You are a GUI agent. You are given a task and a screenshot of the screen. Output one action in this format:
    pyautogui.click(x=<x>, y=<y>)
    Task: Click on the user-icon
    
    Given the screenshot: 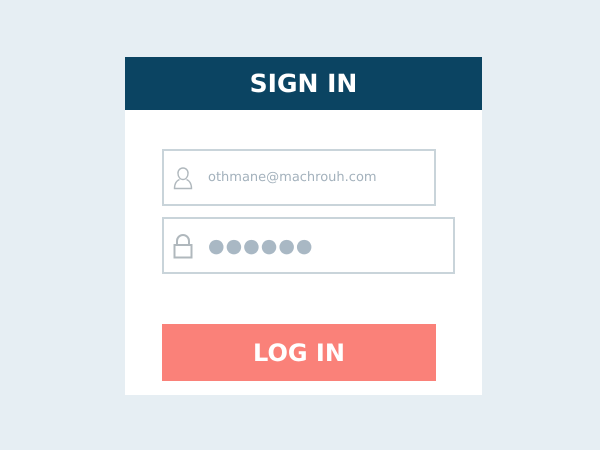 What is the action you would take?
    pyautogui.click(x=183, y=178)
    